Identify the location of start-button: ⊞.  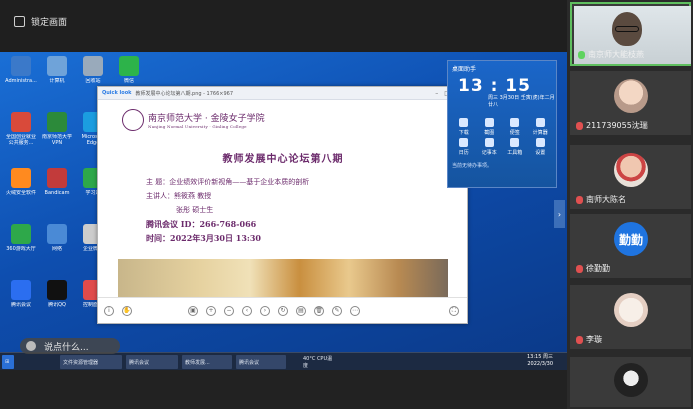
(8, 362).